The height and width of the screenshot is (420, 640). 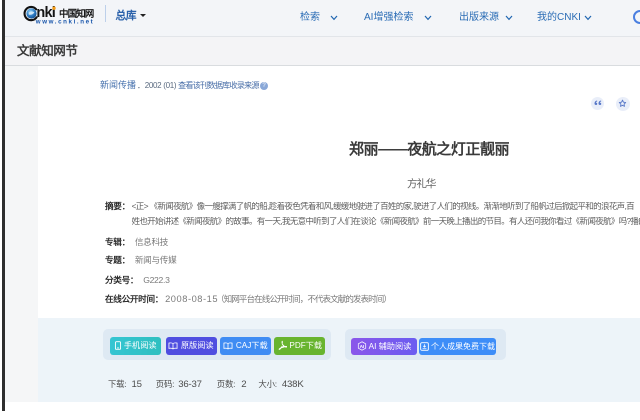 I want to click on svg-text: www.cnki.net, so click(x=65, y=21).